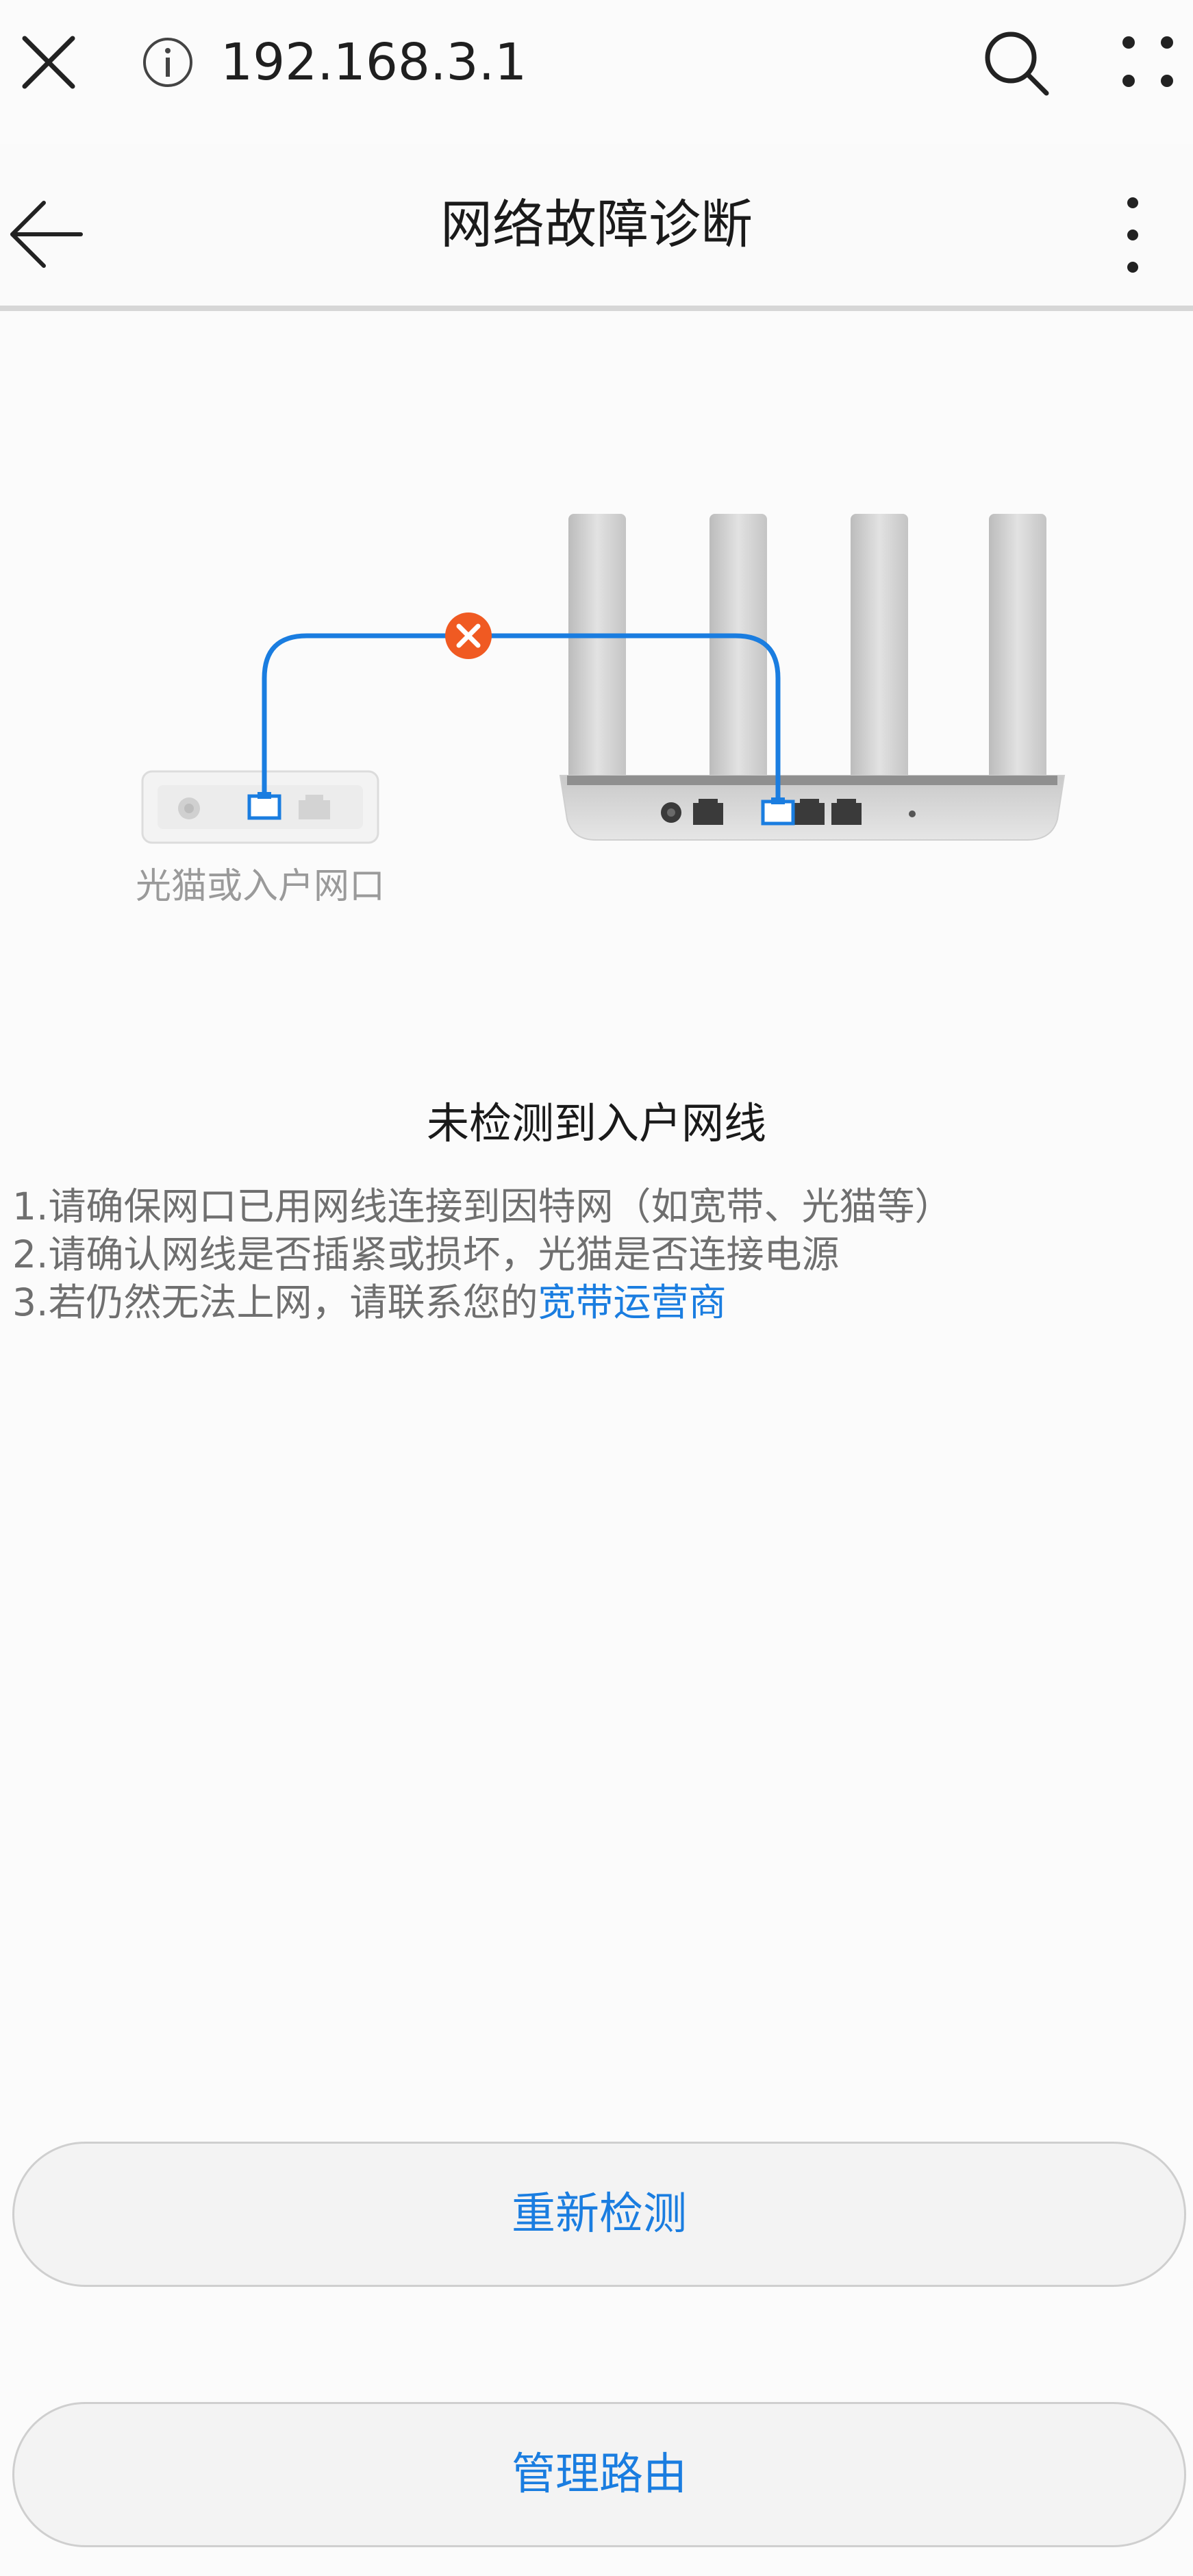 This screenshot has width=1193, height=2576. I want to click on url-text: 192.168.3.1, so click(374, 62).